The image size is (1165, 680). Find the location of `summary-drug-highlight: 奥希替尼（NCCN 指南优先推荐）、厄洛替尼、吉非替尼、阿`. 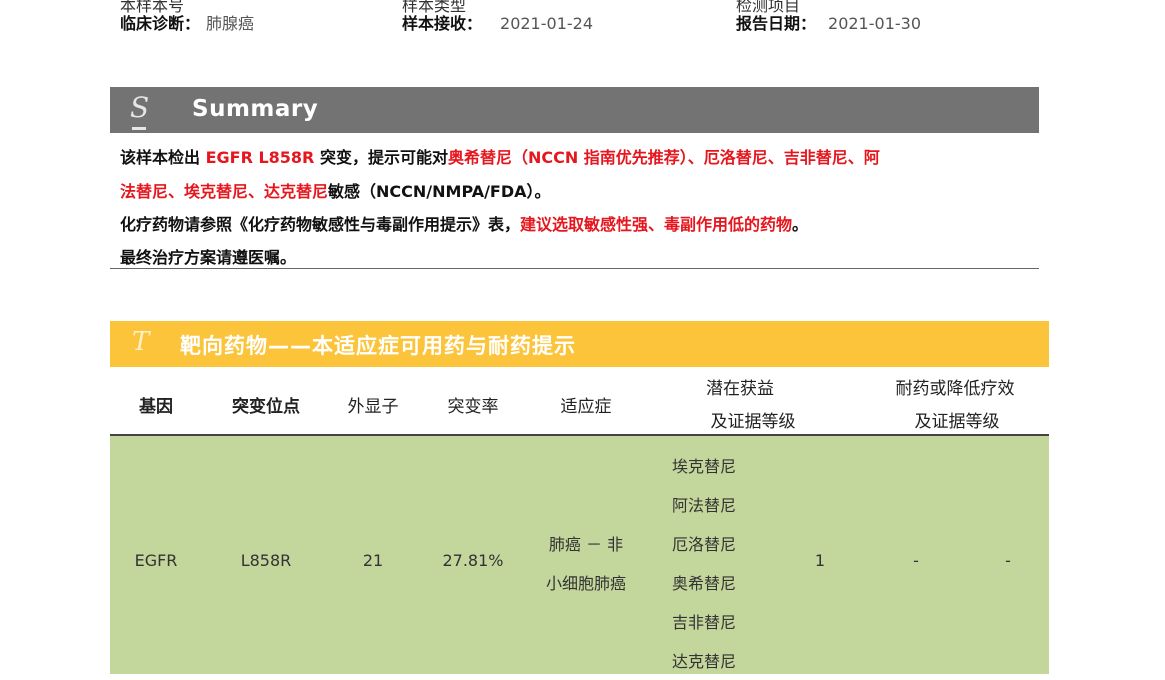

summary-drug-highlight: 奥希替尼（NCCN 指南优先推荐）、厄洛替尼、吉非替尼、阿 is located at coordinates (663, 157).